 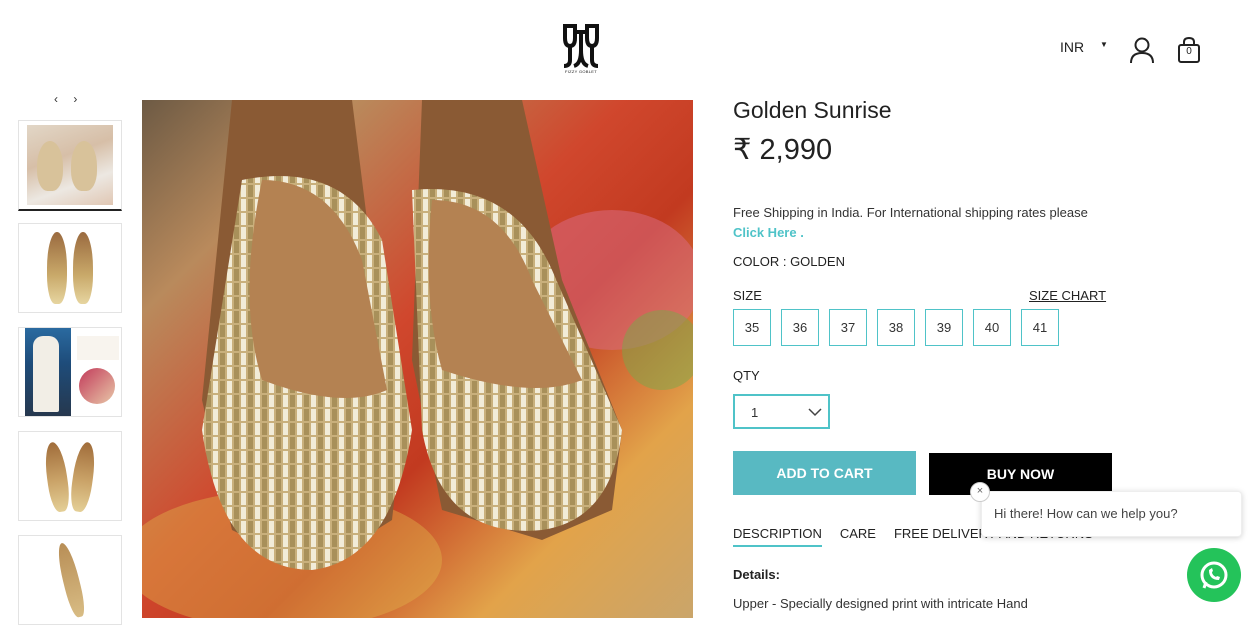 What do you see at coordinates (581, 50) in the screenshot?
I see `brand-logo: FIZZY GOBLET` at bounding box center [581, 50].